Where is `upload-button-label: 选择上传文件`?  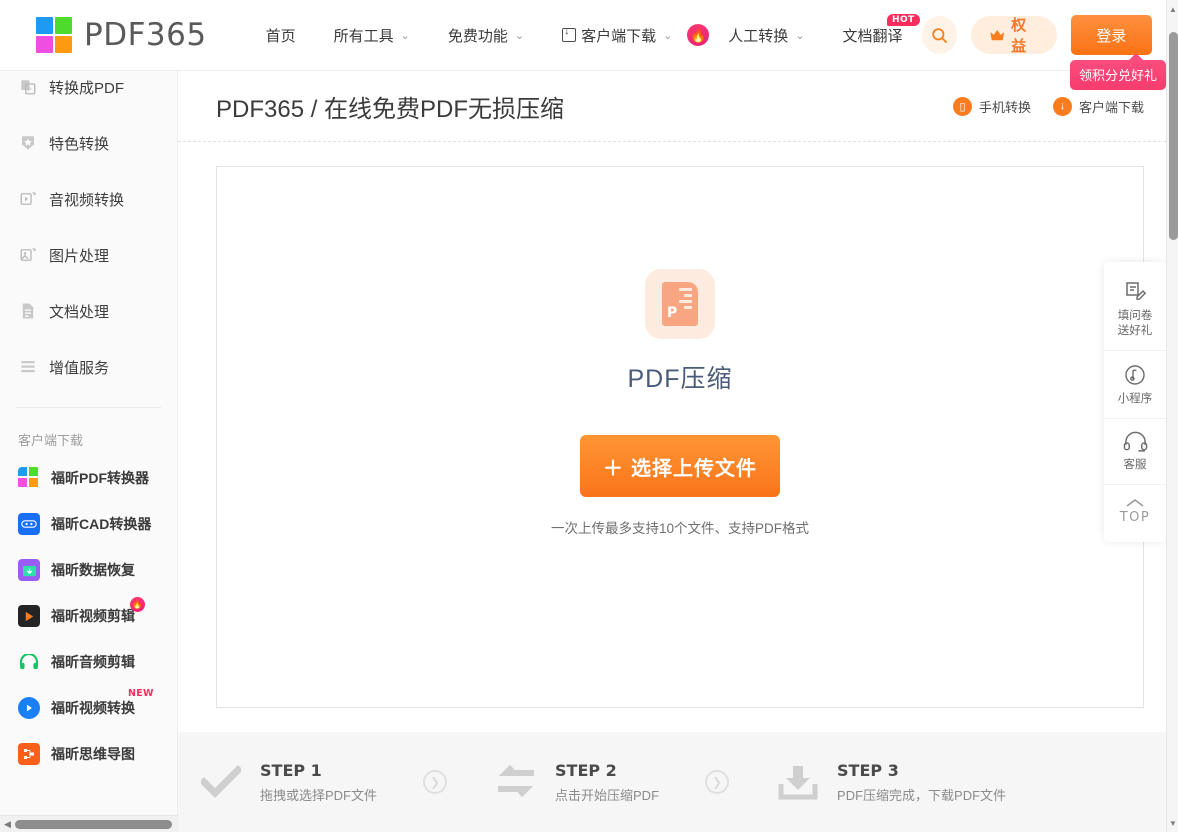
upload-button-label: 选择上传文件 is located at coordinates (694, 468).